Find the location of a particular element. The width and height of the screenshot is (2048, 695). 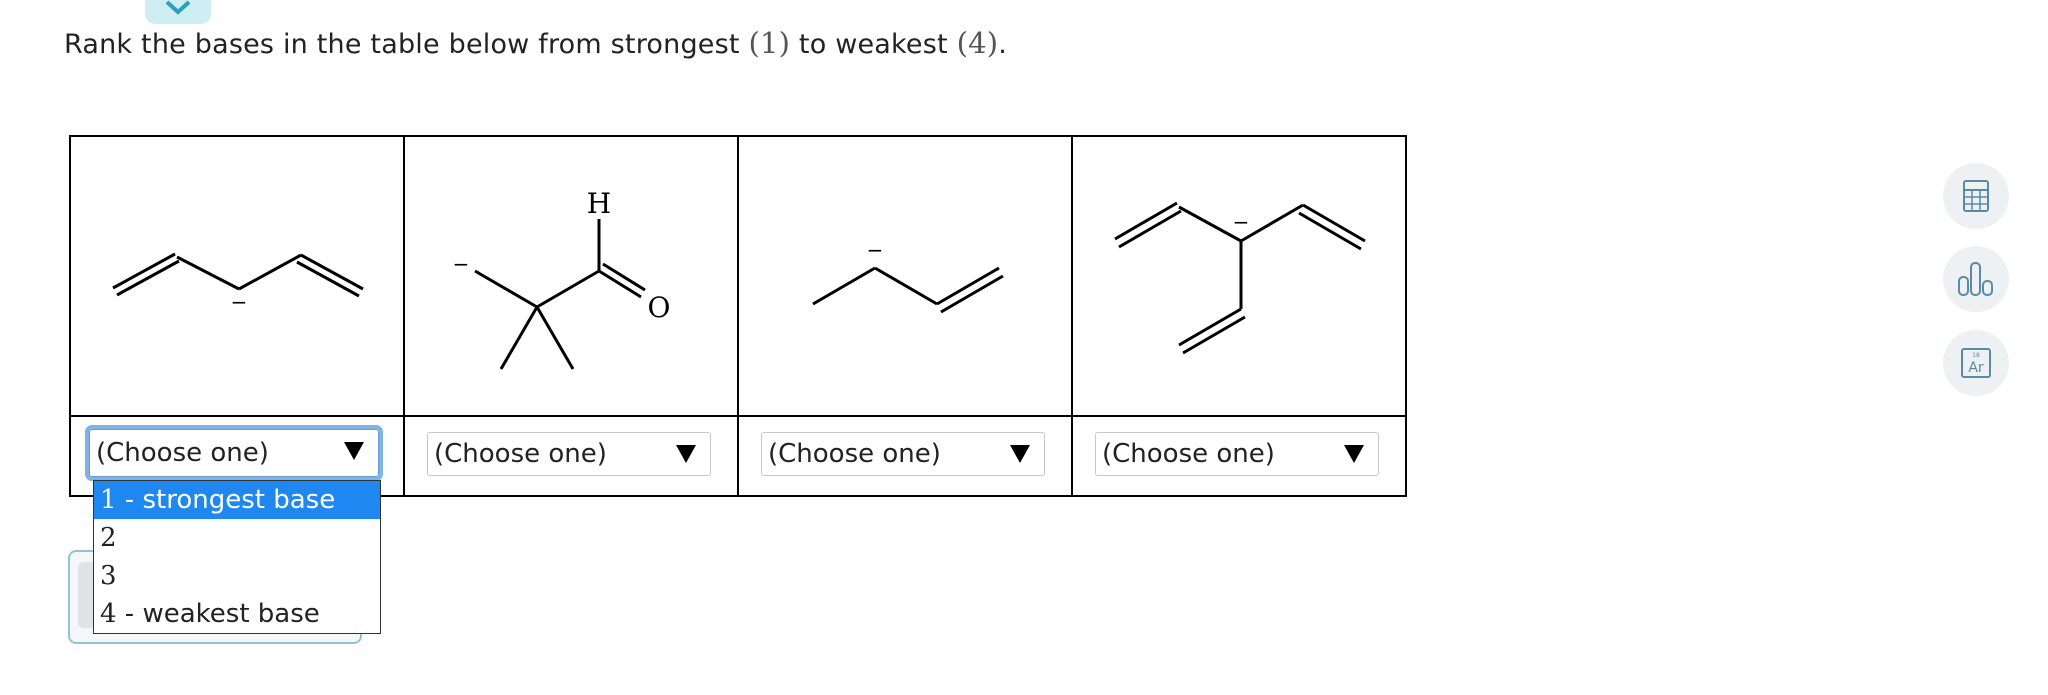

data-chart-button is located at coordinates (1976, 279).